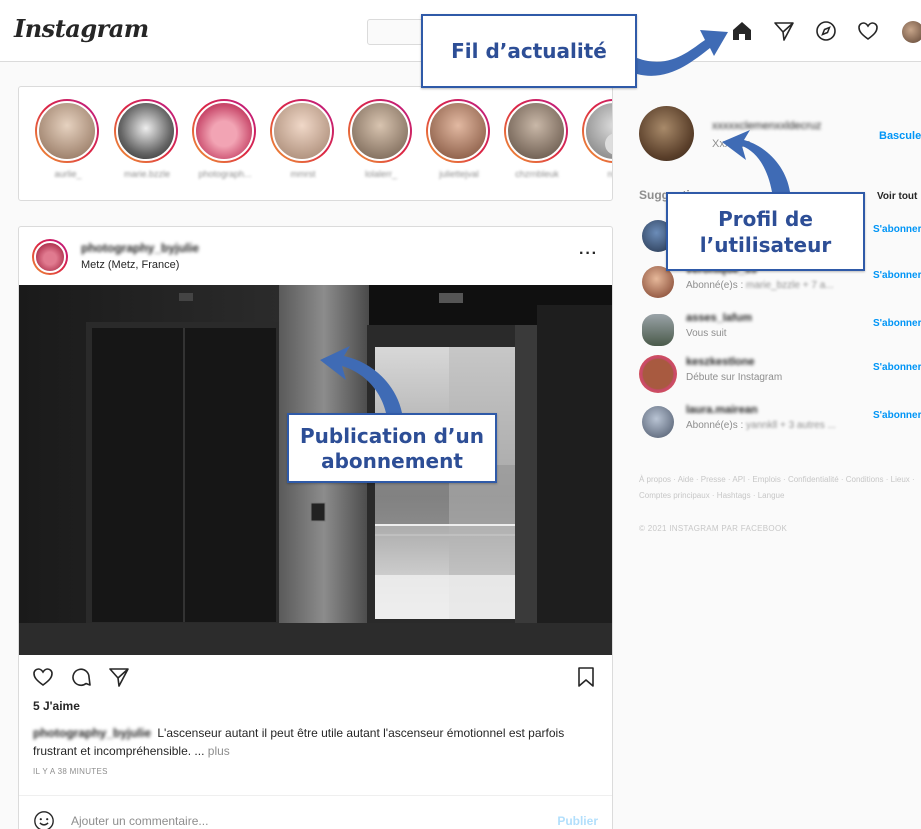 Image resolution: width=921 pixels, height=829 pixels. Describe the element at coordinates (44, 819) in the screenshot. I see `emoji-icon` at that location.